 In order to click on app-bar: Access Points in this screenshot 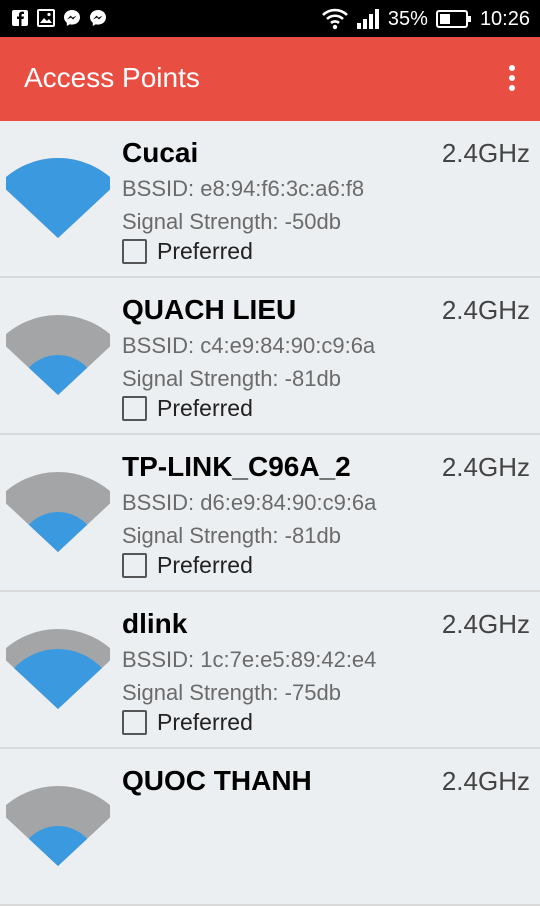, I will do `click(270, 79)`.